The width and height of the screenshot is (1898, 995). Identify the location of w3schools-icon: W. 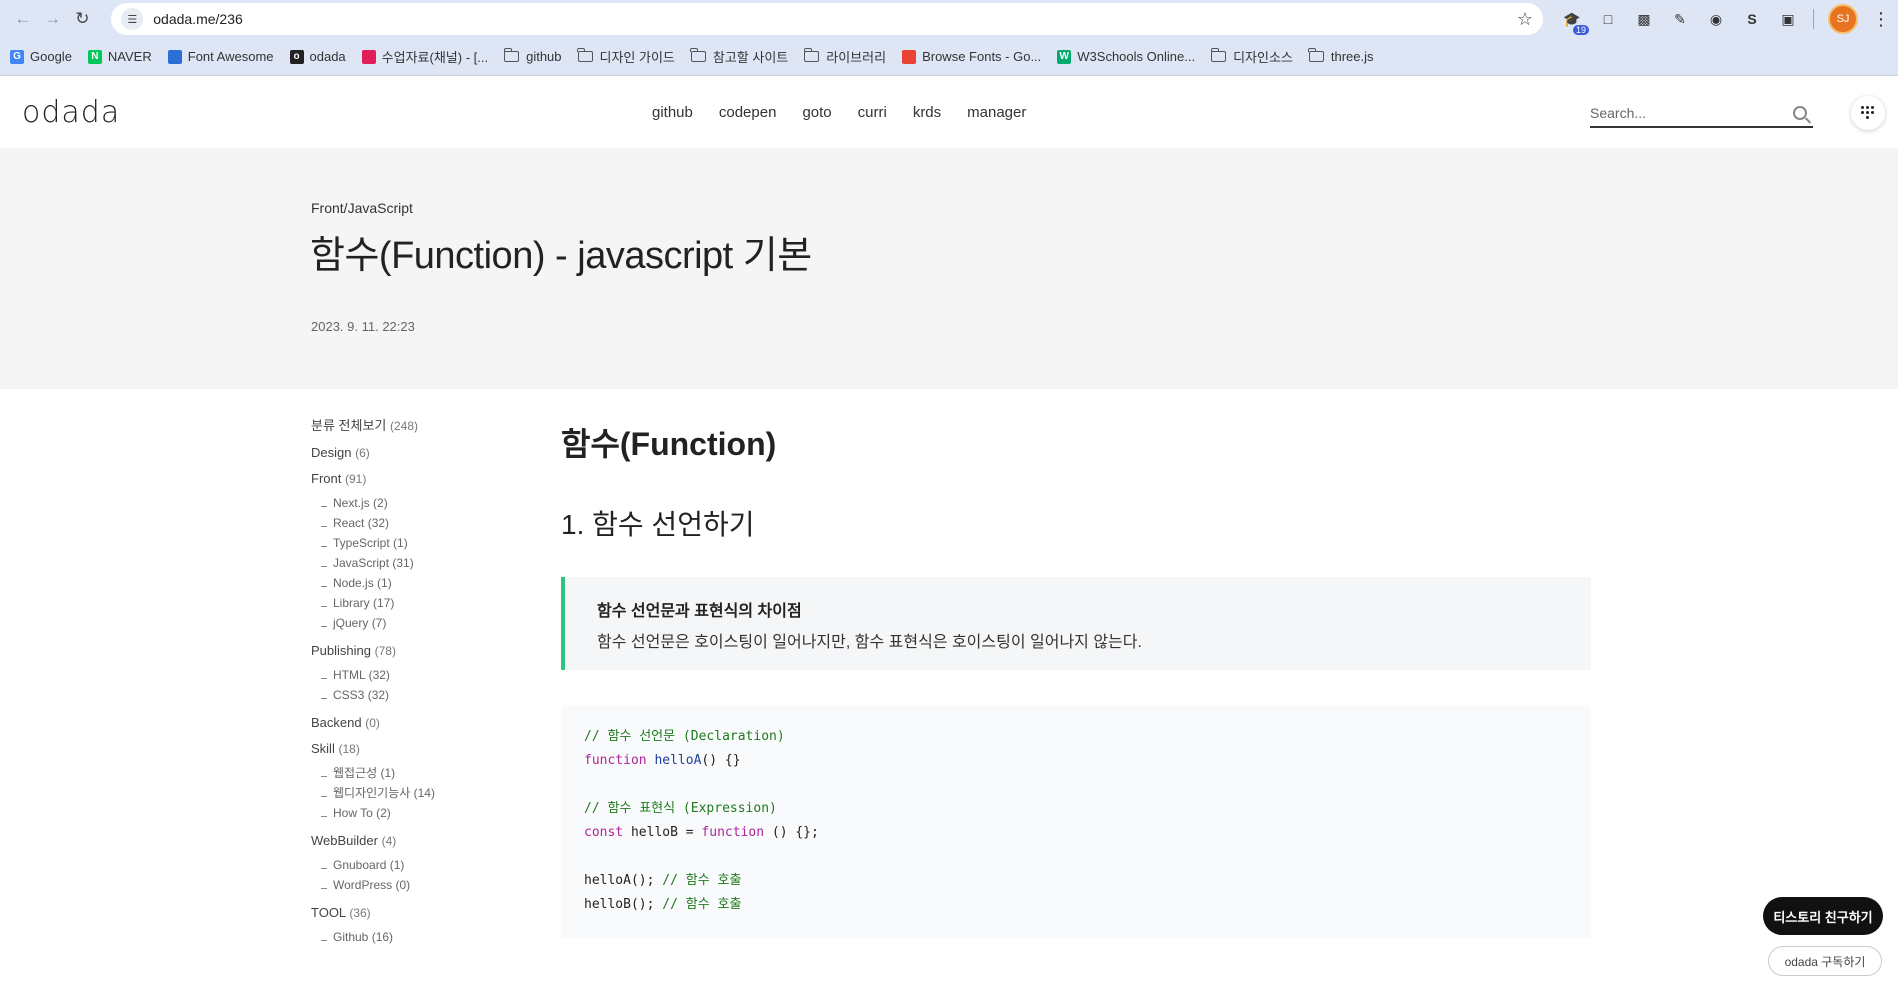
(1064, 56).